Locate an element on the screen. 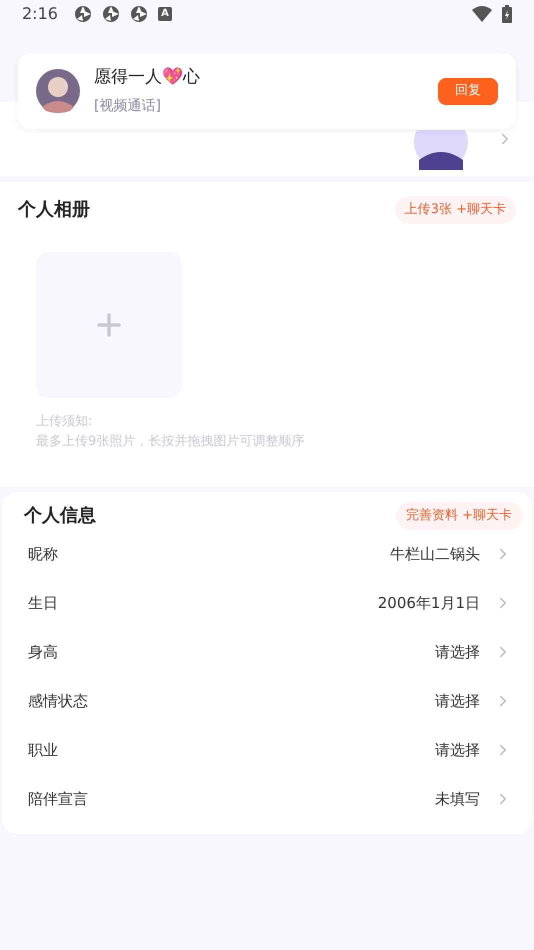 The width and height of the screenshot is (534, 950). section-title: 个人相册 is located at coordinates (54, 210).